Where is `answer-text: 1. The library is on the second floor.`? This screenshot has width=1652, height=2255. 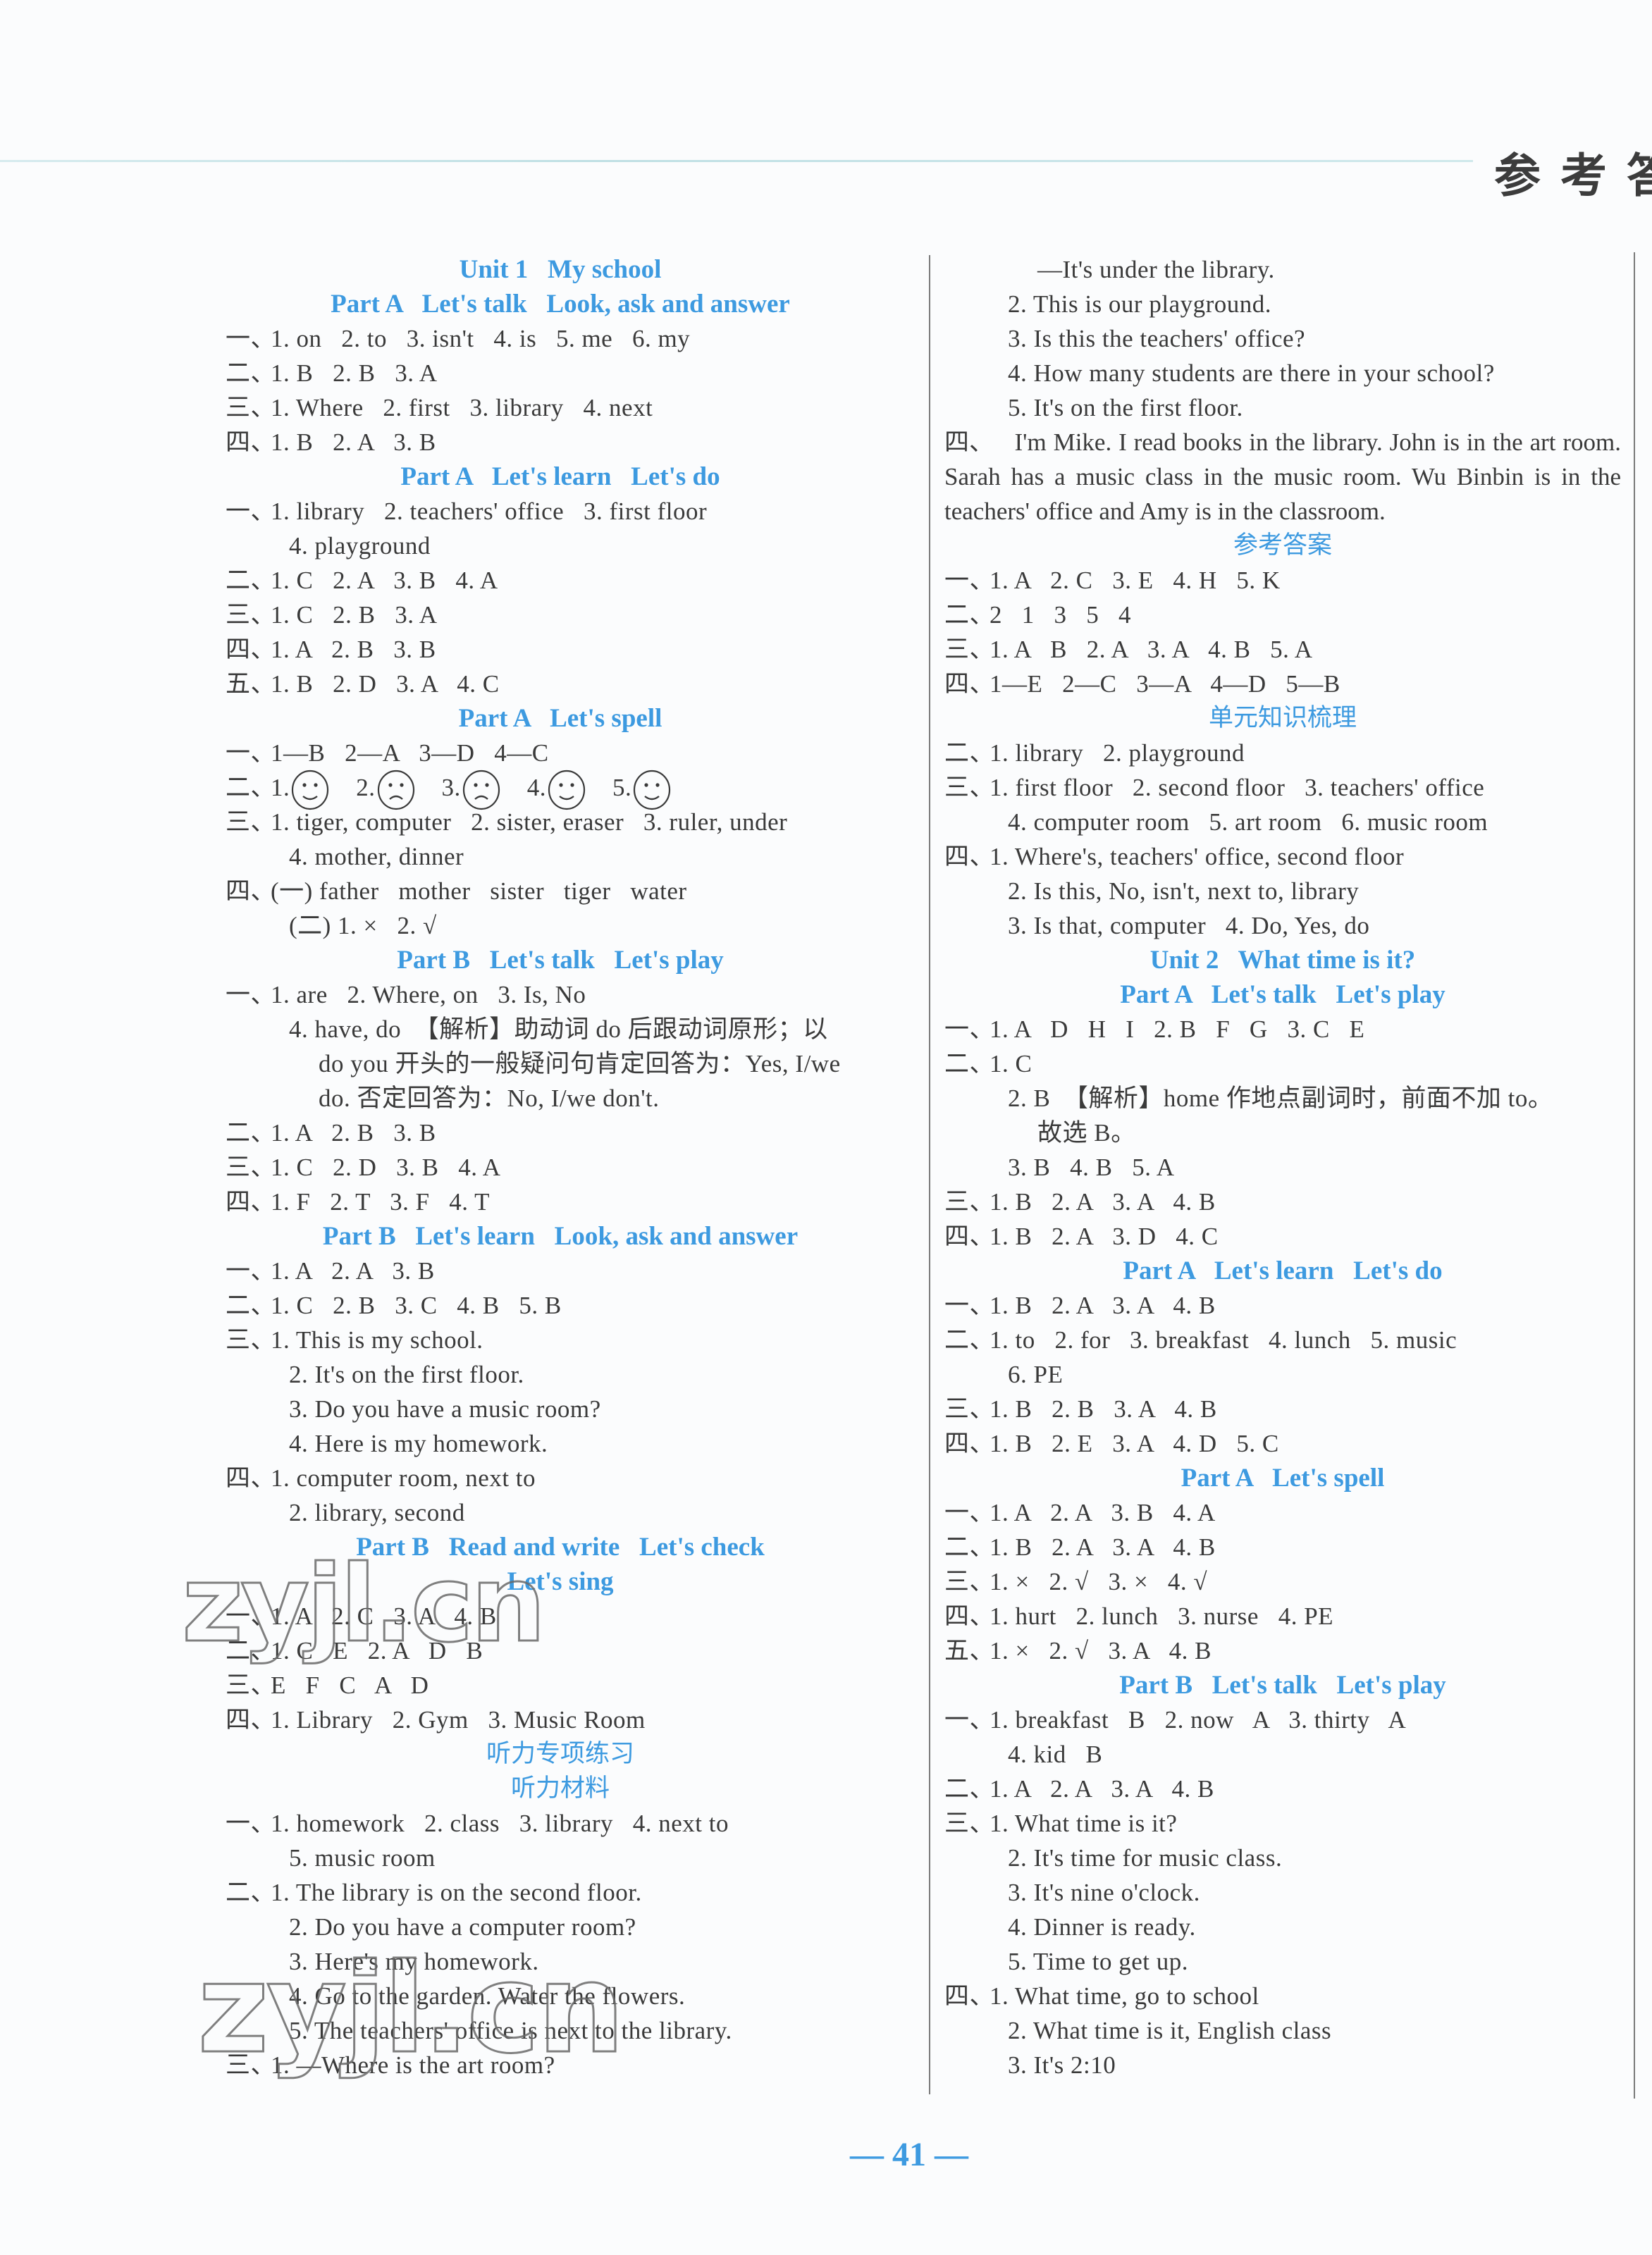 answer-text: 1. The library is on the second floor. is located at coordinates (456, 1893).